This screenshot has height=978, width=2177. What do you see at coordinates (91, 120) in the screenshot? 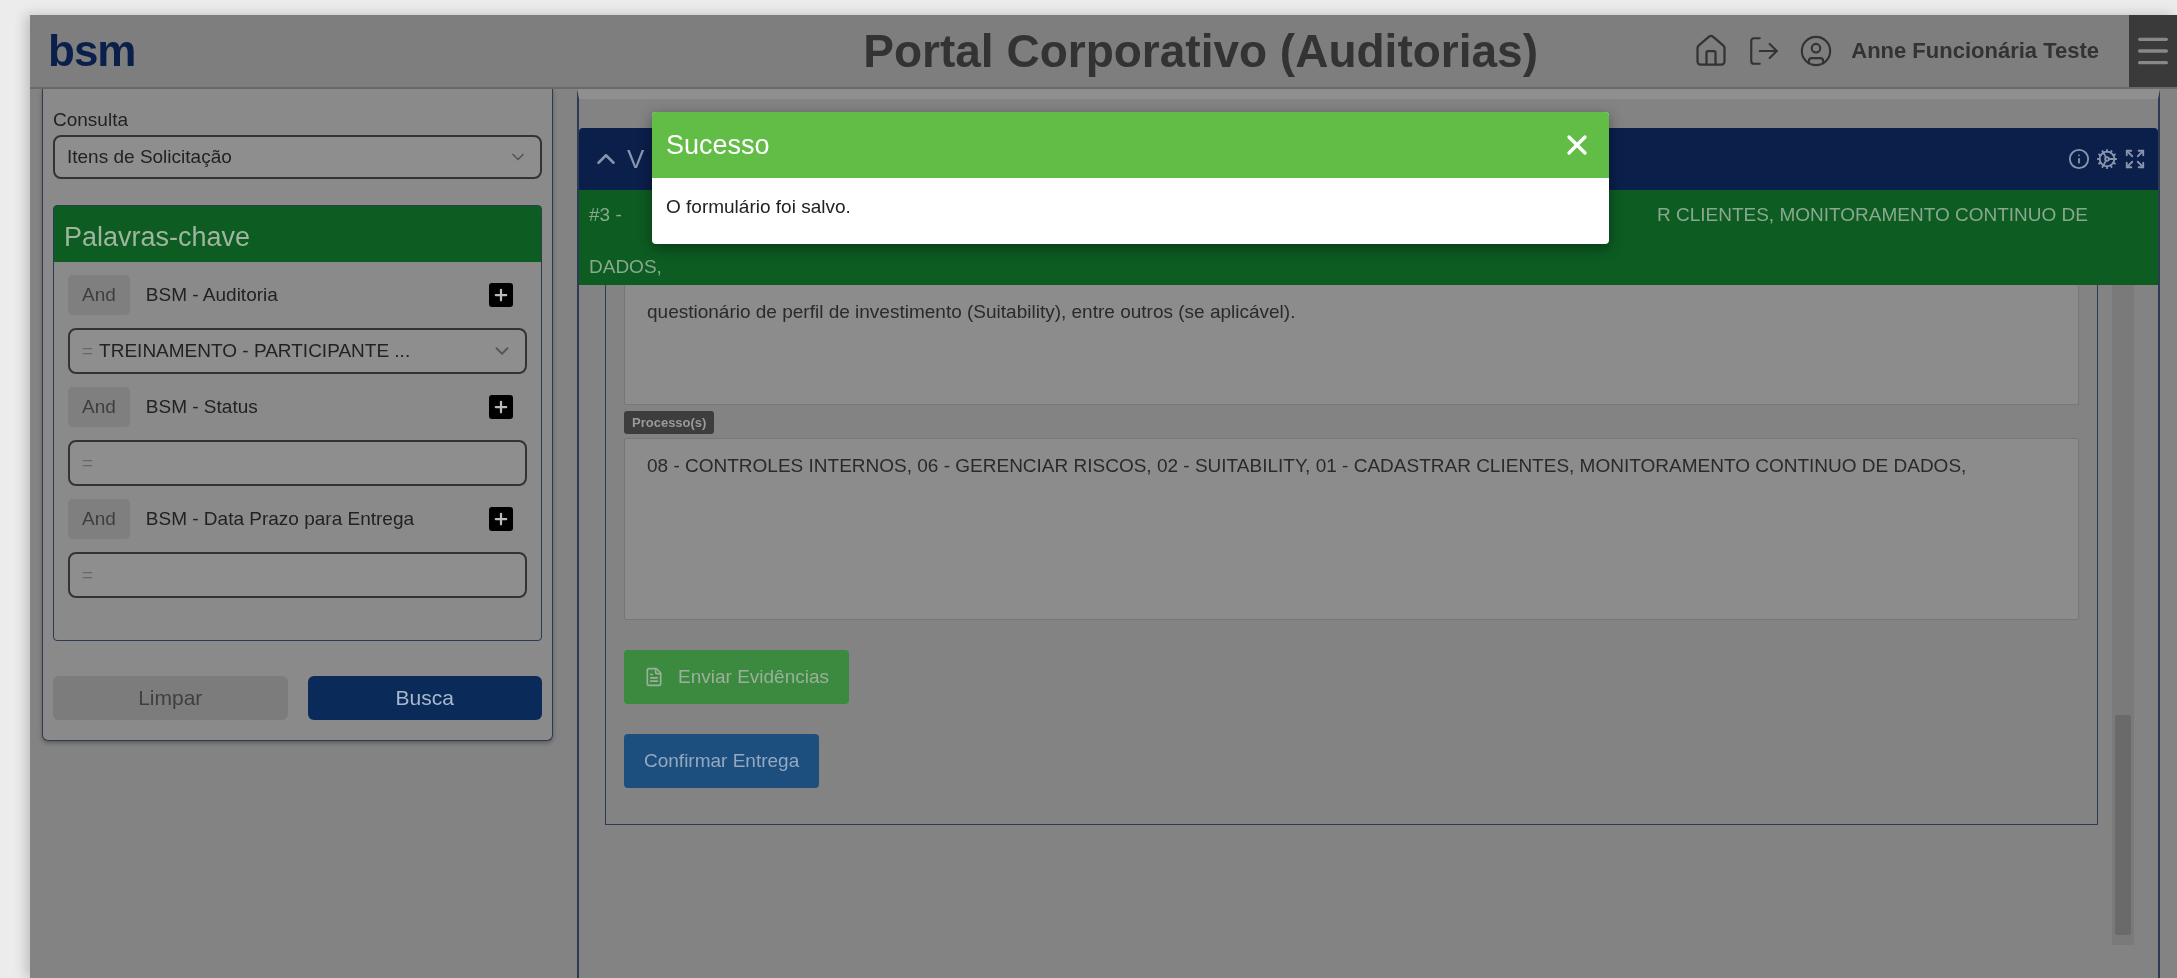
I see `query-label: Consulta` at bounding box center [91, 120].